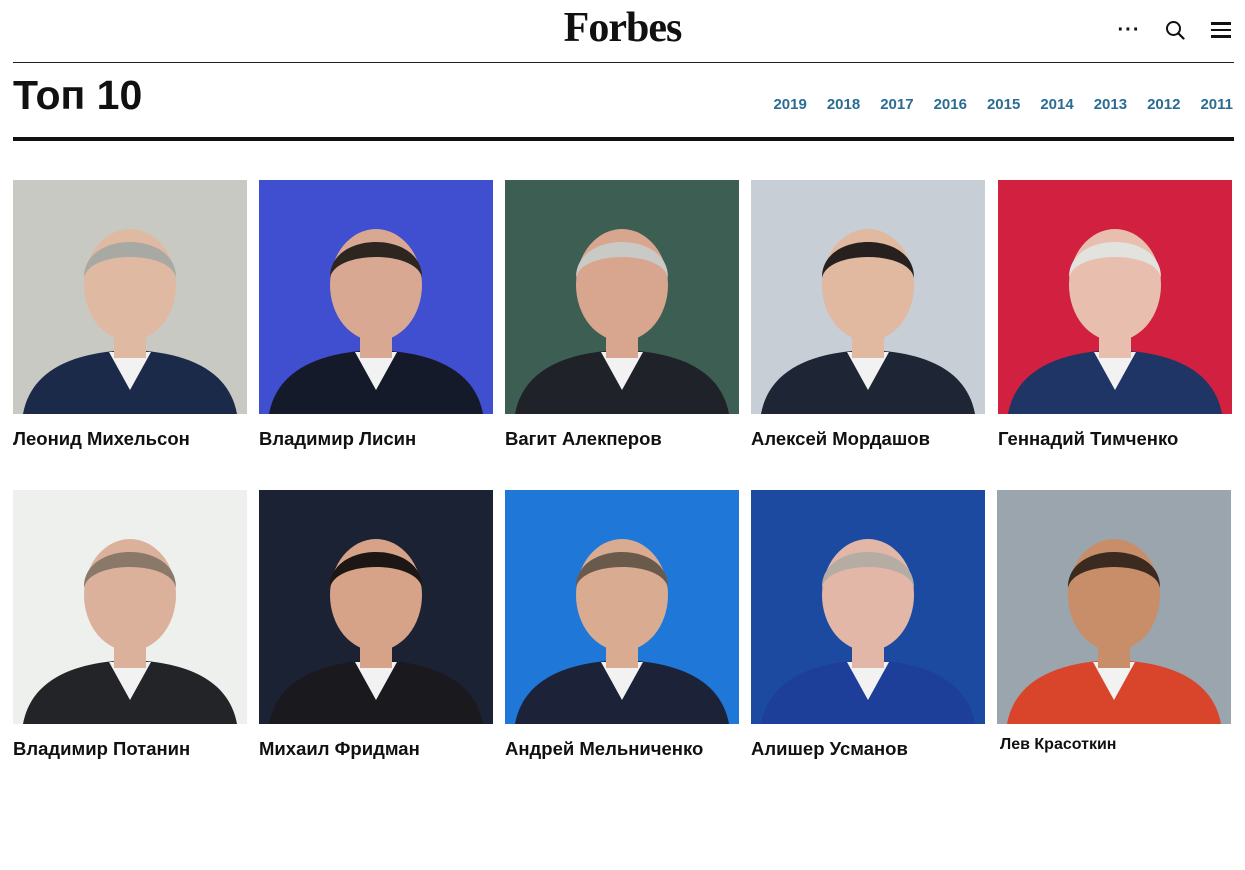 Image resolution: width=1245 pixels, height=870 pixels. What do you see at coordinates (1003, 105) in the screenshot?
I see `year-link-2015: 2015` at bounding box center [1003, 105].